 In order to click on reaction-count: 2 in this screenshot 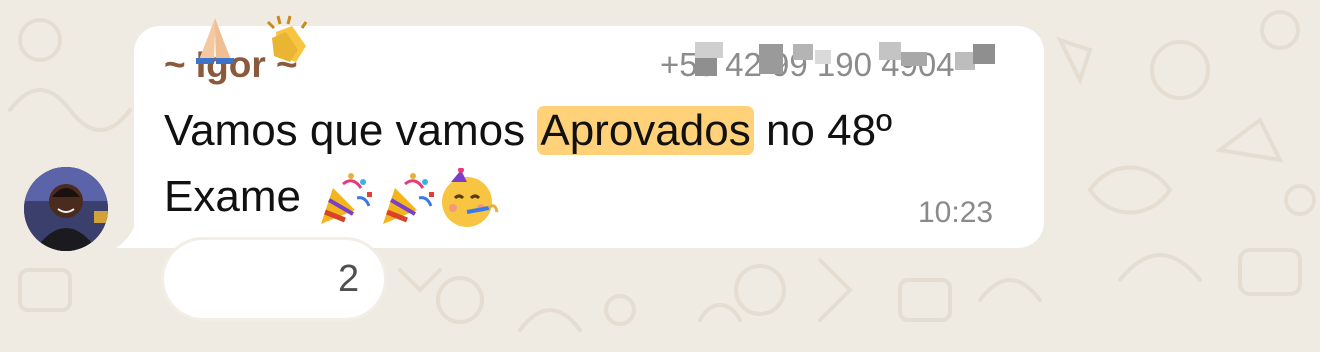, I will do `click(349, 279)`.